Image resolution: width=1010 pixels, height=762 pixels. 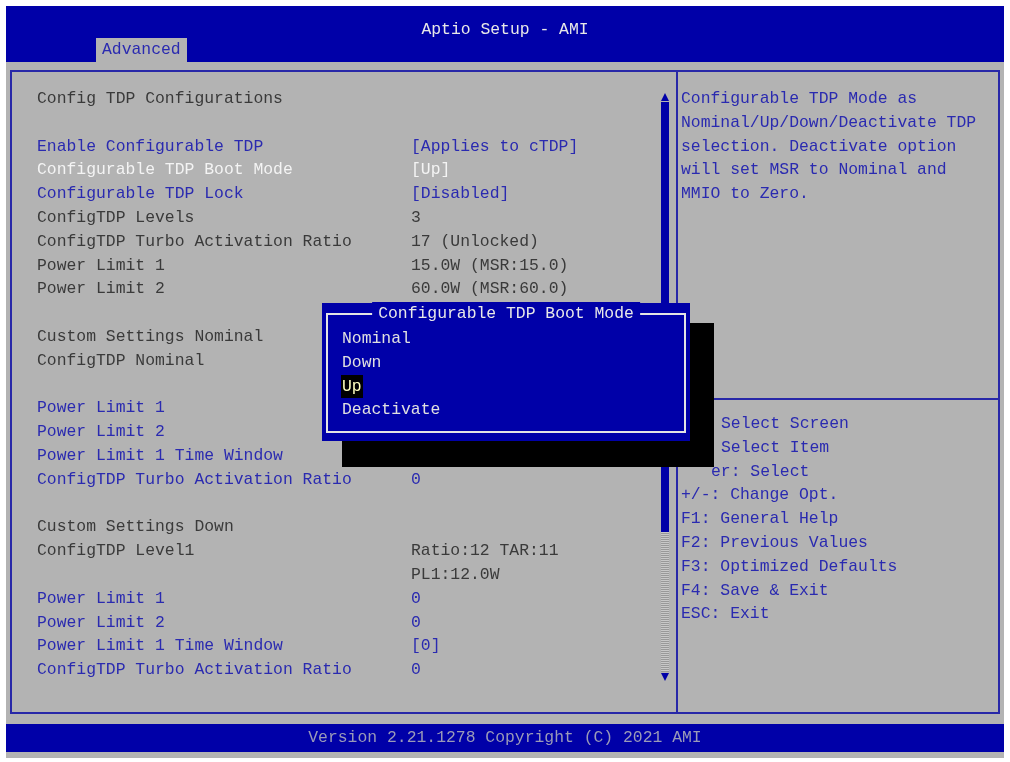 What do you see at coordinates (475, 241) in the screenshot?
I see `setting-value: 17 (Unlocked)` at bounding box center [475, 241].